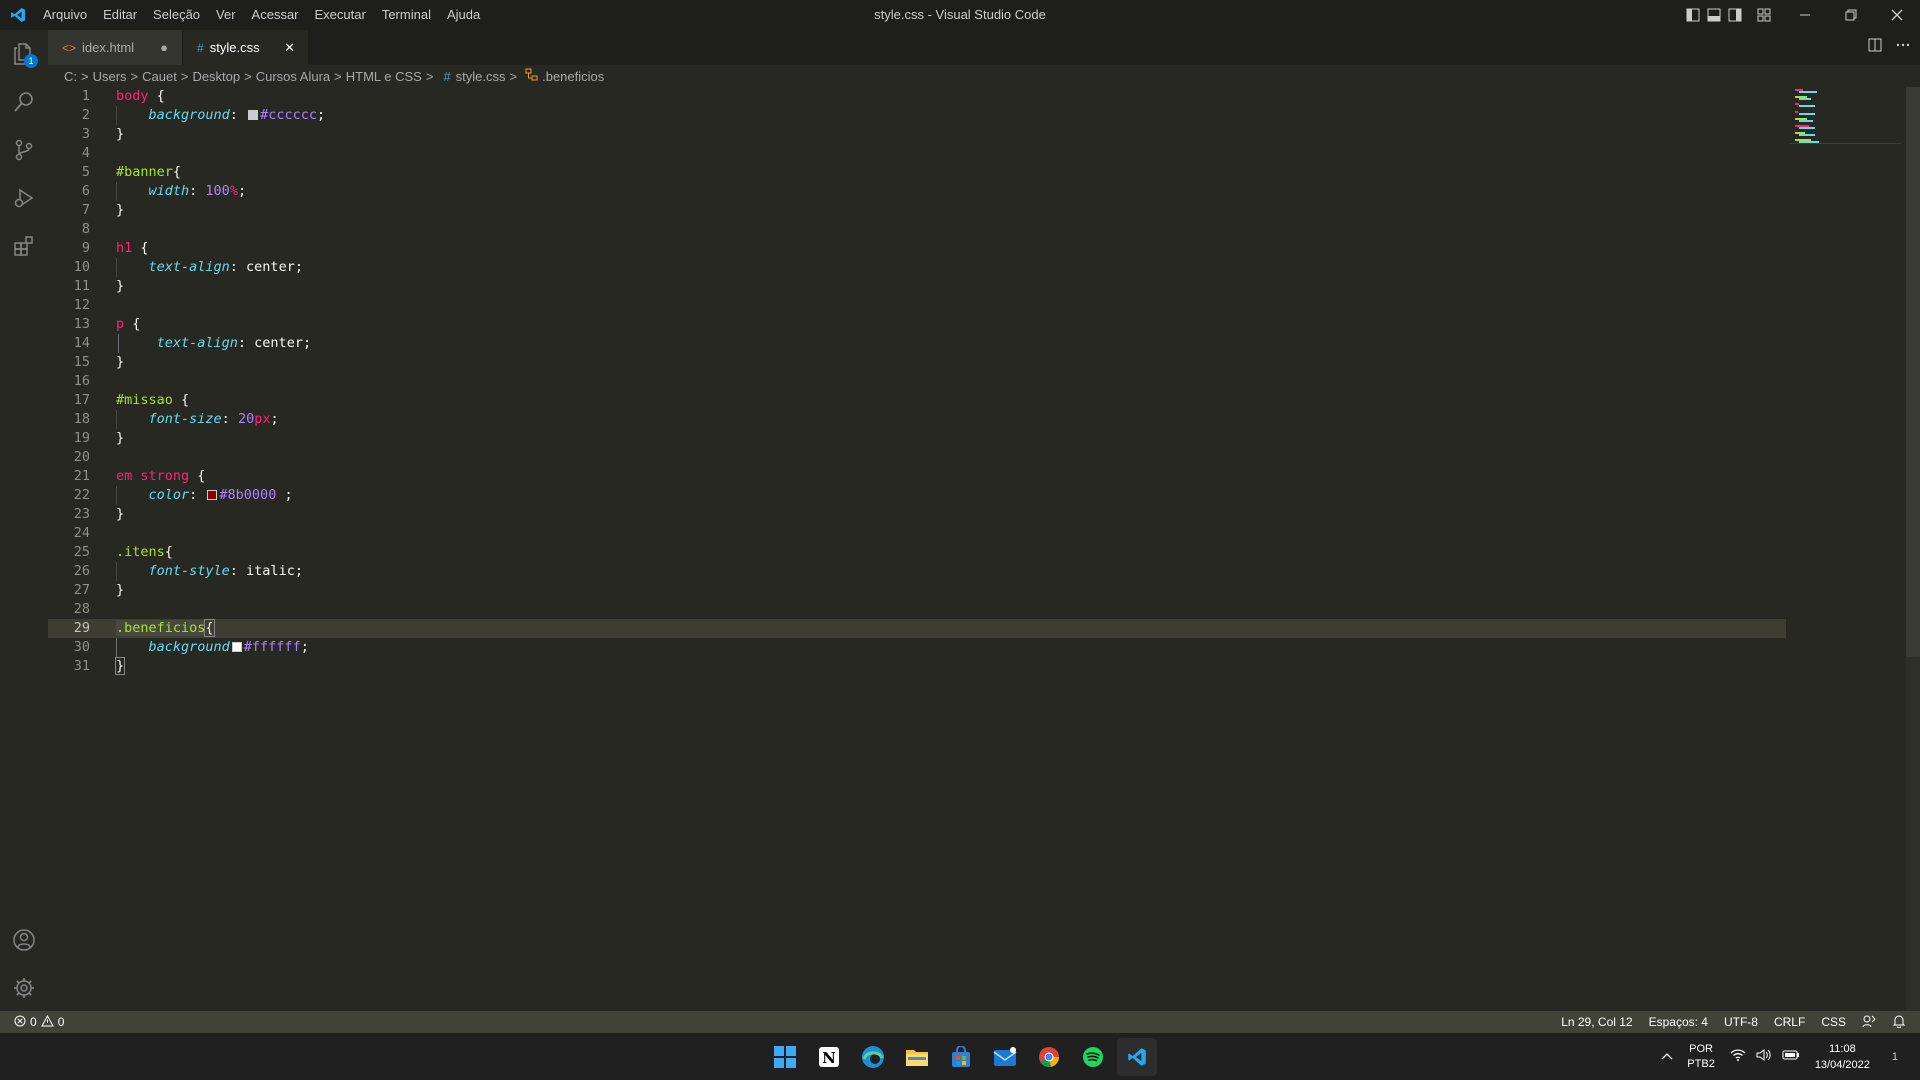 This screenshot has height=1080, width=1920. Describe the element at coordinates (81, 666) in the screenshot. I see `line-number: 31` at that location.